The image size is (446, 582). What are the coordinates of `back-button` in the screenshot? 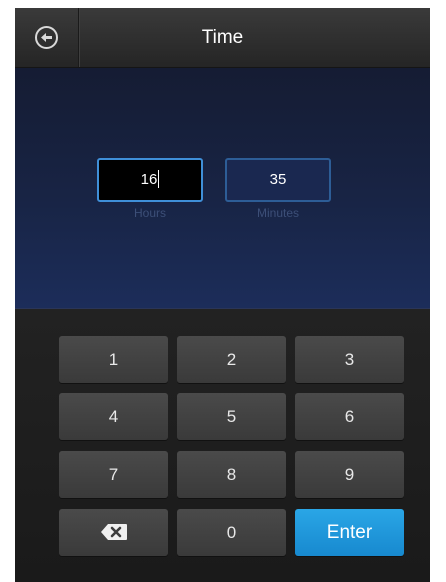 It's located at (47, 37).